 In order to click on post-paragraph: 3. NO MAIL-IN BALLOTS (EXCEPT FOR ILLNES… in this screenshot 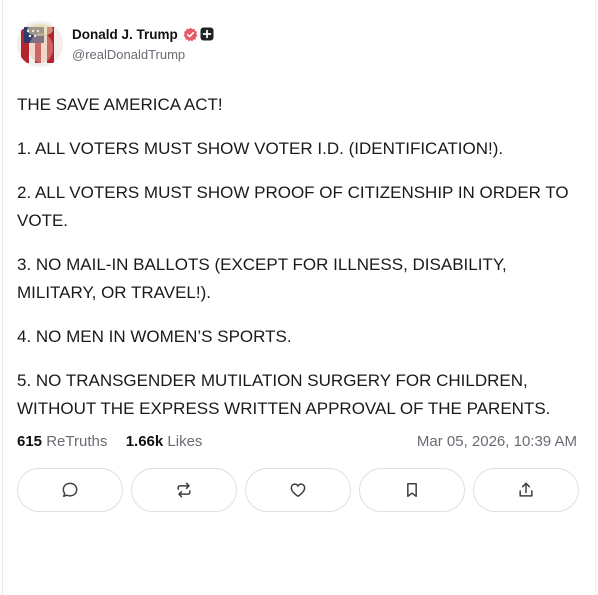, I will do `click(262, 278)`.